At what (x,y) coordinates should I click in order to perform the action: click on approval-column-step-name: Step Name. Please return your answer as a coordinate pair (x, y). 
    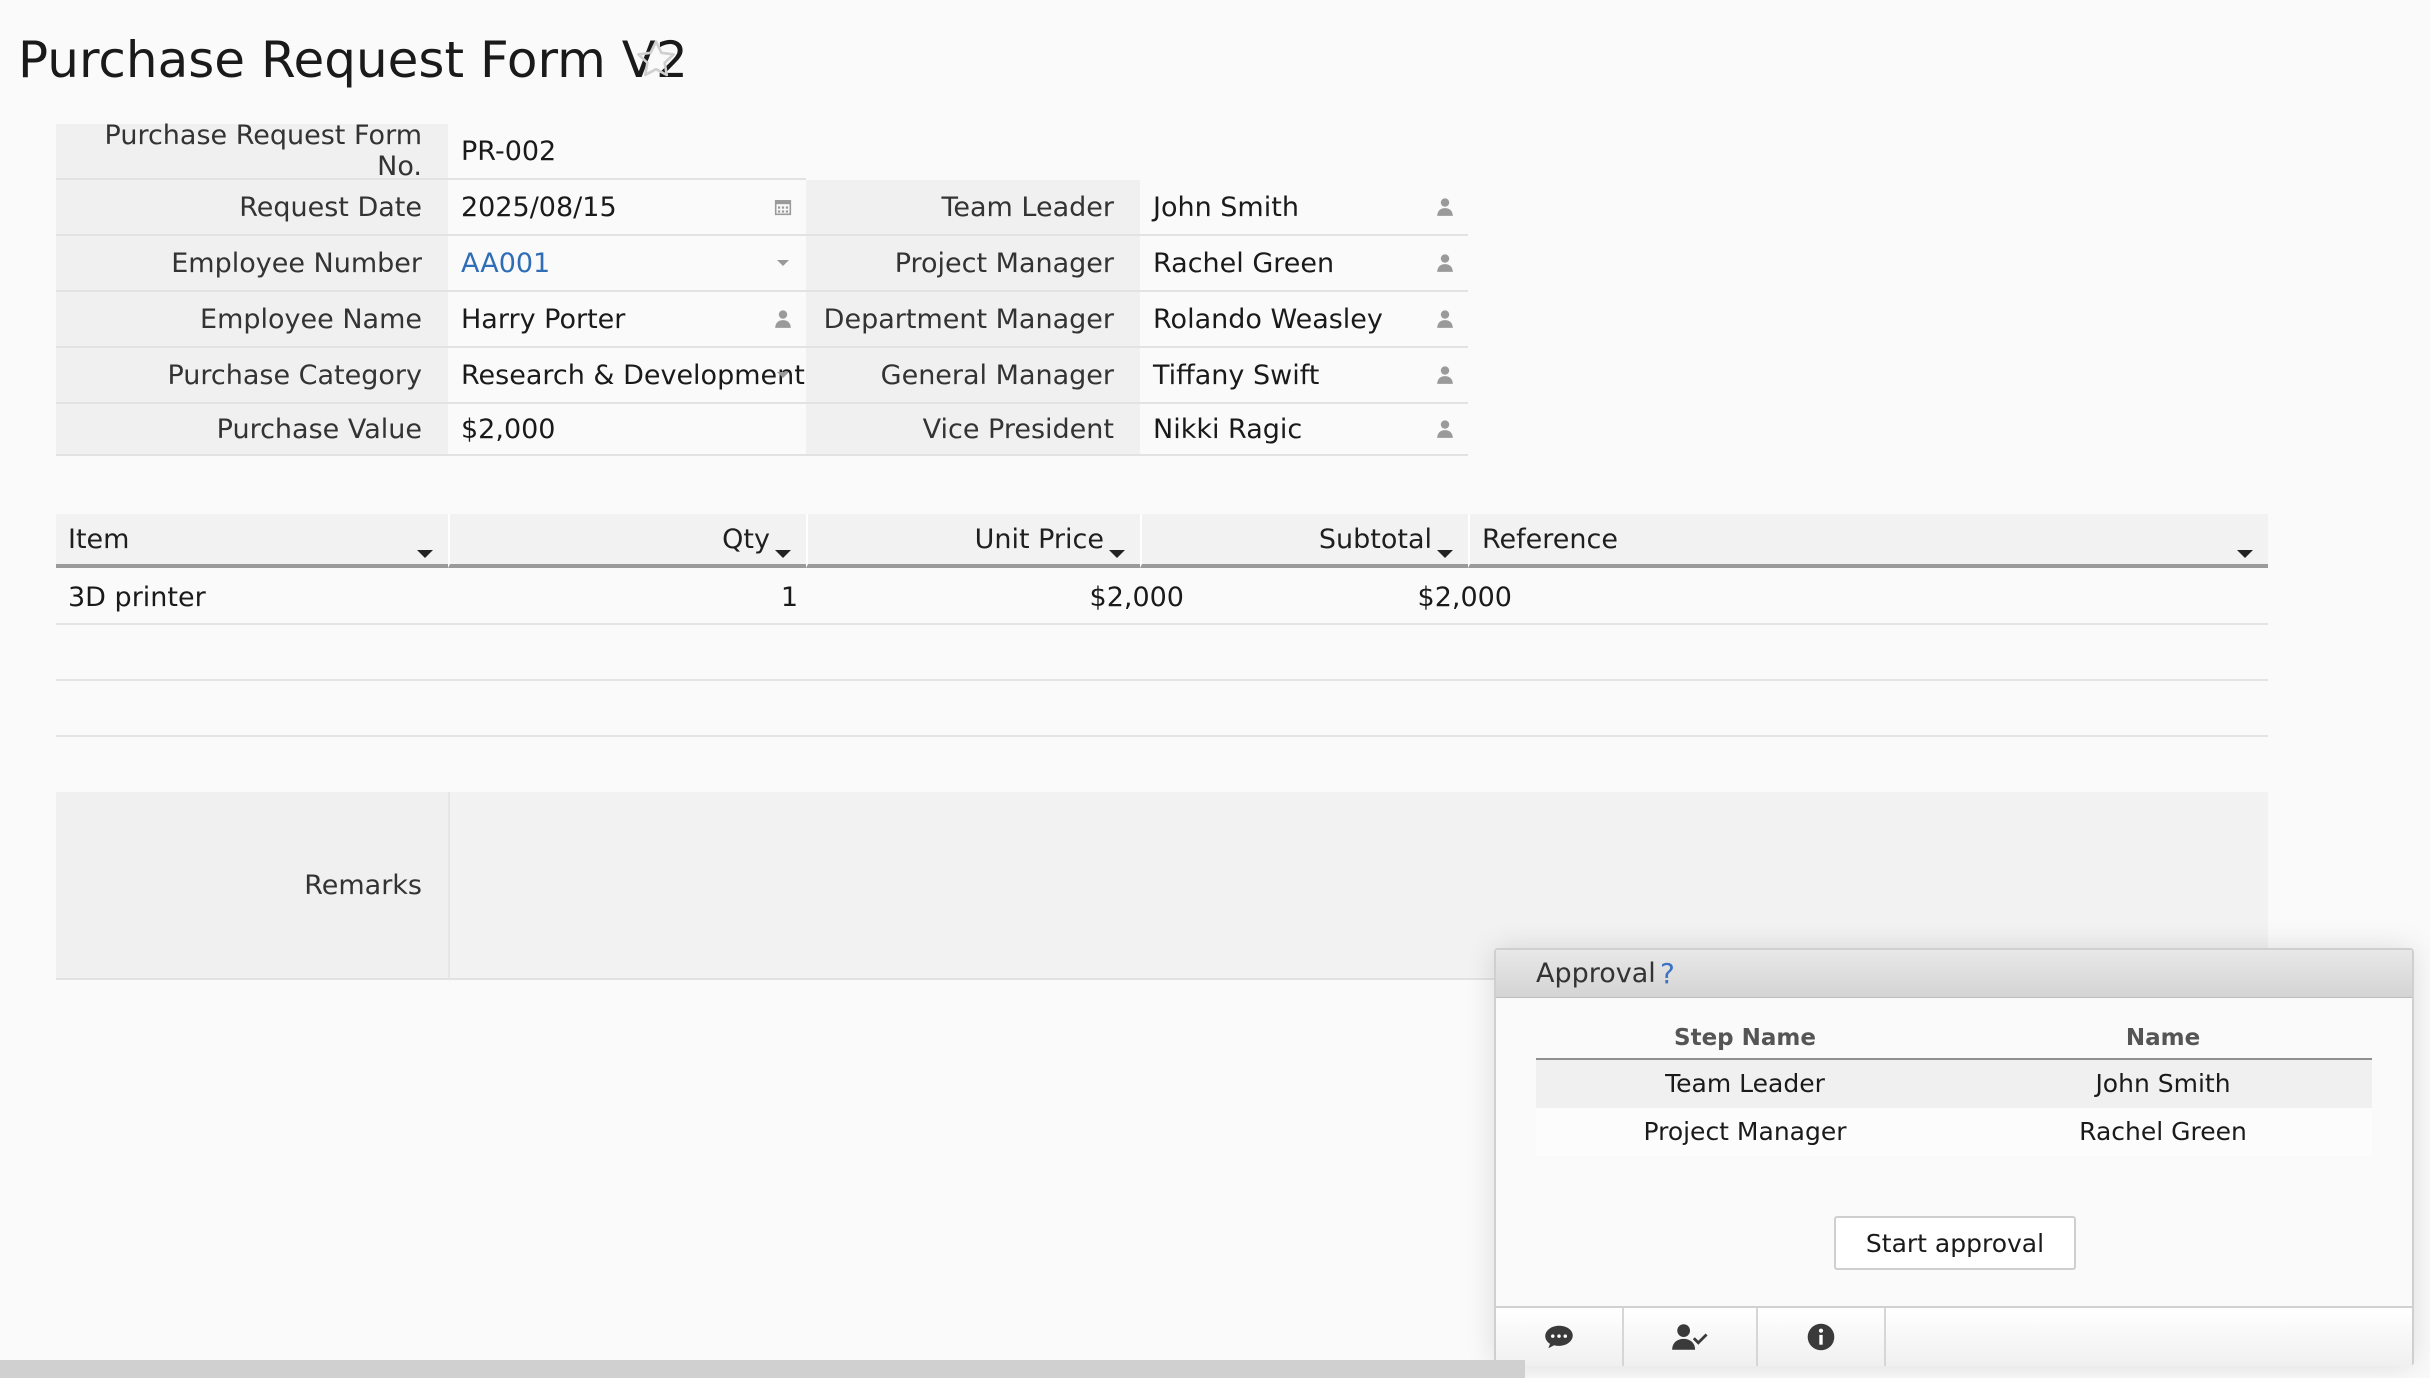
    Looking at the image, I should click on (1745, 1038).